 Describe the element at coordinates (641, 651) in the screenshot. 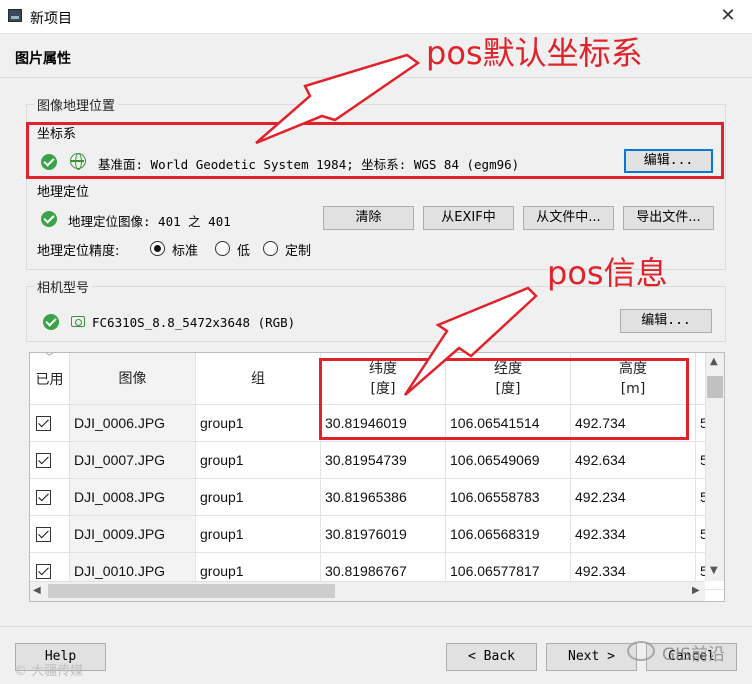

I see `wechat-watermark-icon` at that location.